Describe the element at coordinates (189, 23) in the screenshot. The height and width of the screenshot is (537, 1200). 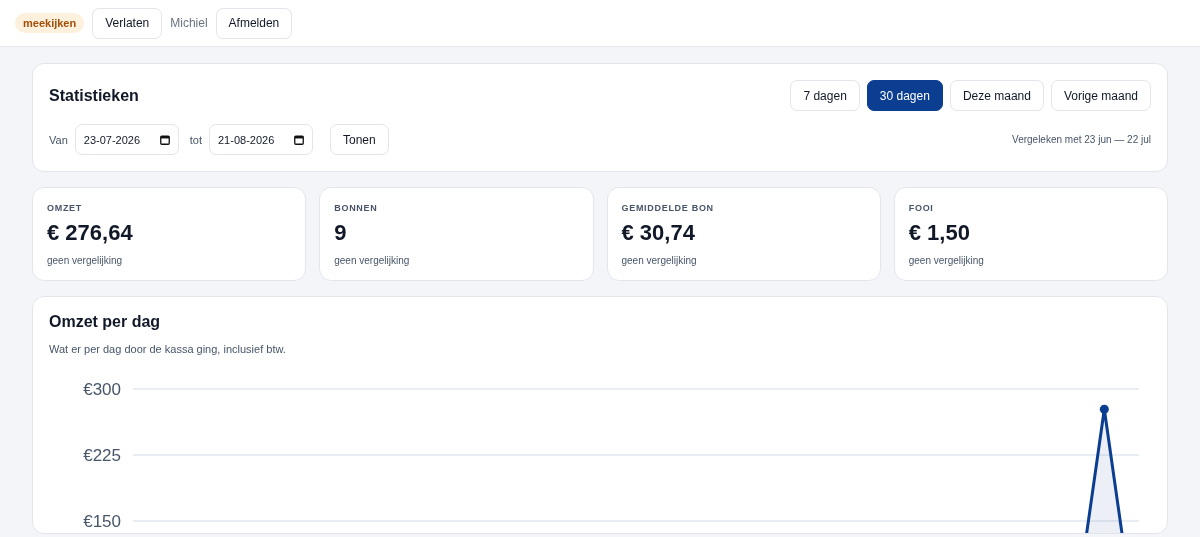
I see `user-name: Michiel` at that location.